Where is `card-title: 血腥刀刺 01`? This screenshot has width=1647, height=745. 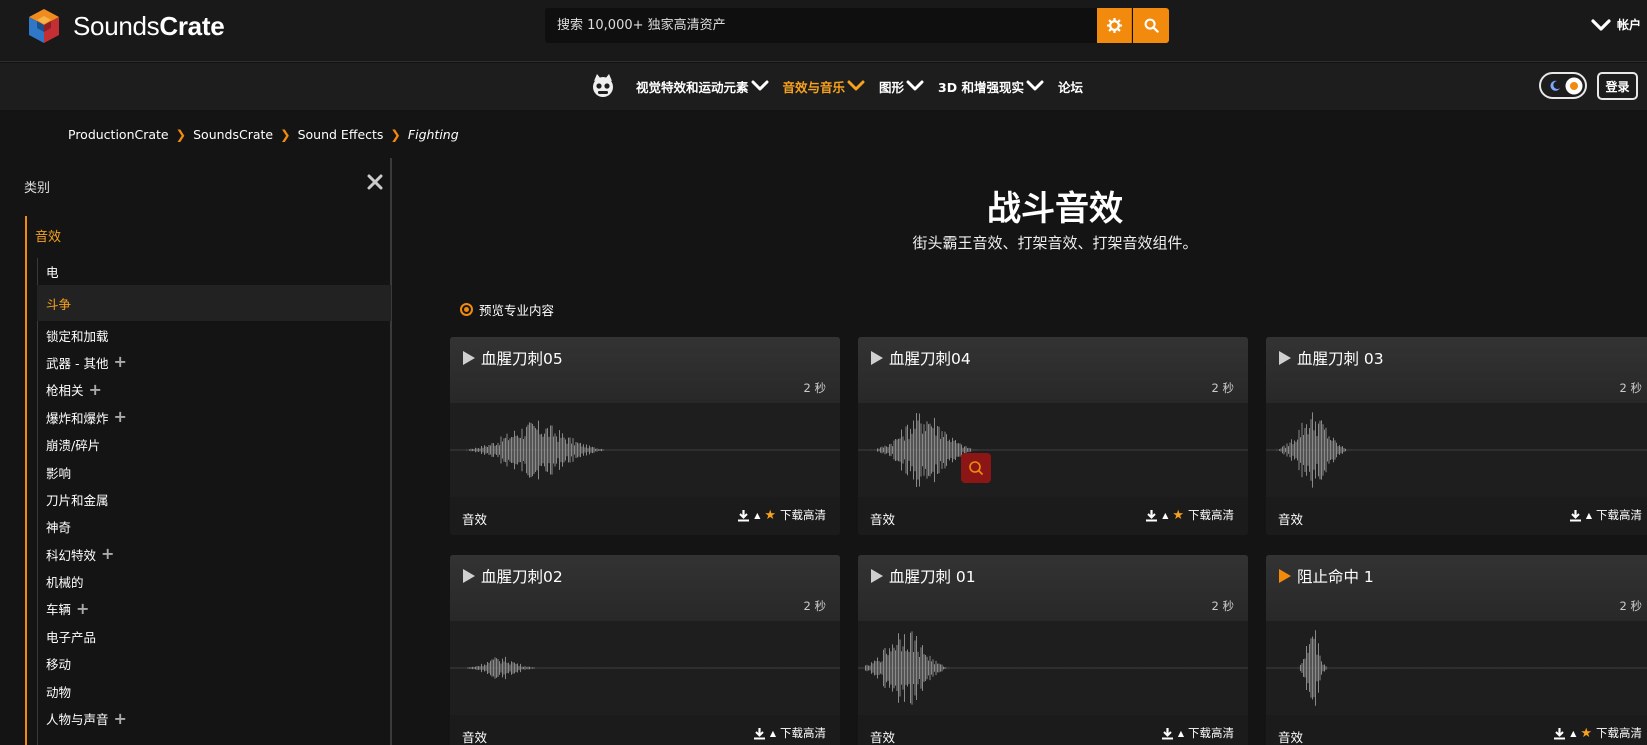 card-title: 血腥刀刺 01 is located at coordinates (932, 576).